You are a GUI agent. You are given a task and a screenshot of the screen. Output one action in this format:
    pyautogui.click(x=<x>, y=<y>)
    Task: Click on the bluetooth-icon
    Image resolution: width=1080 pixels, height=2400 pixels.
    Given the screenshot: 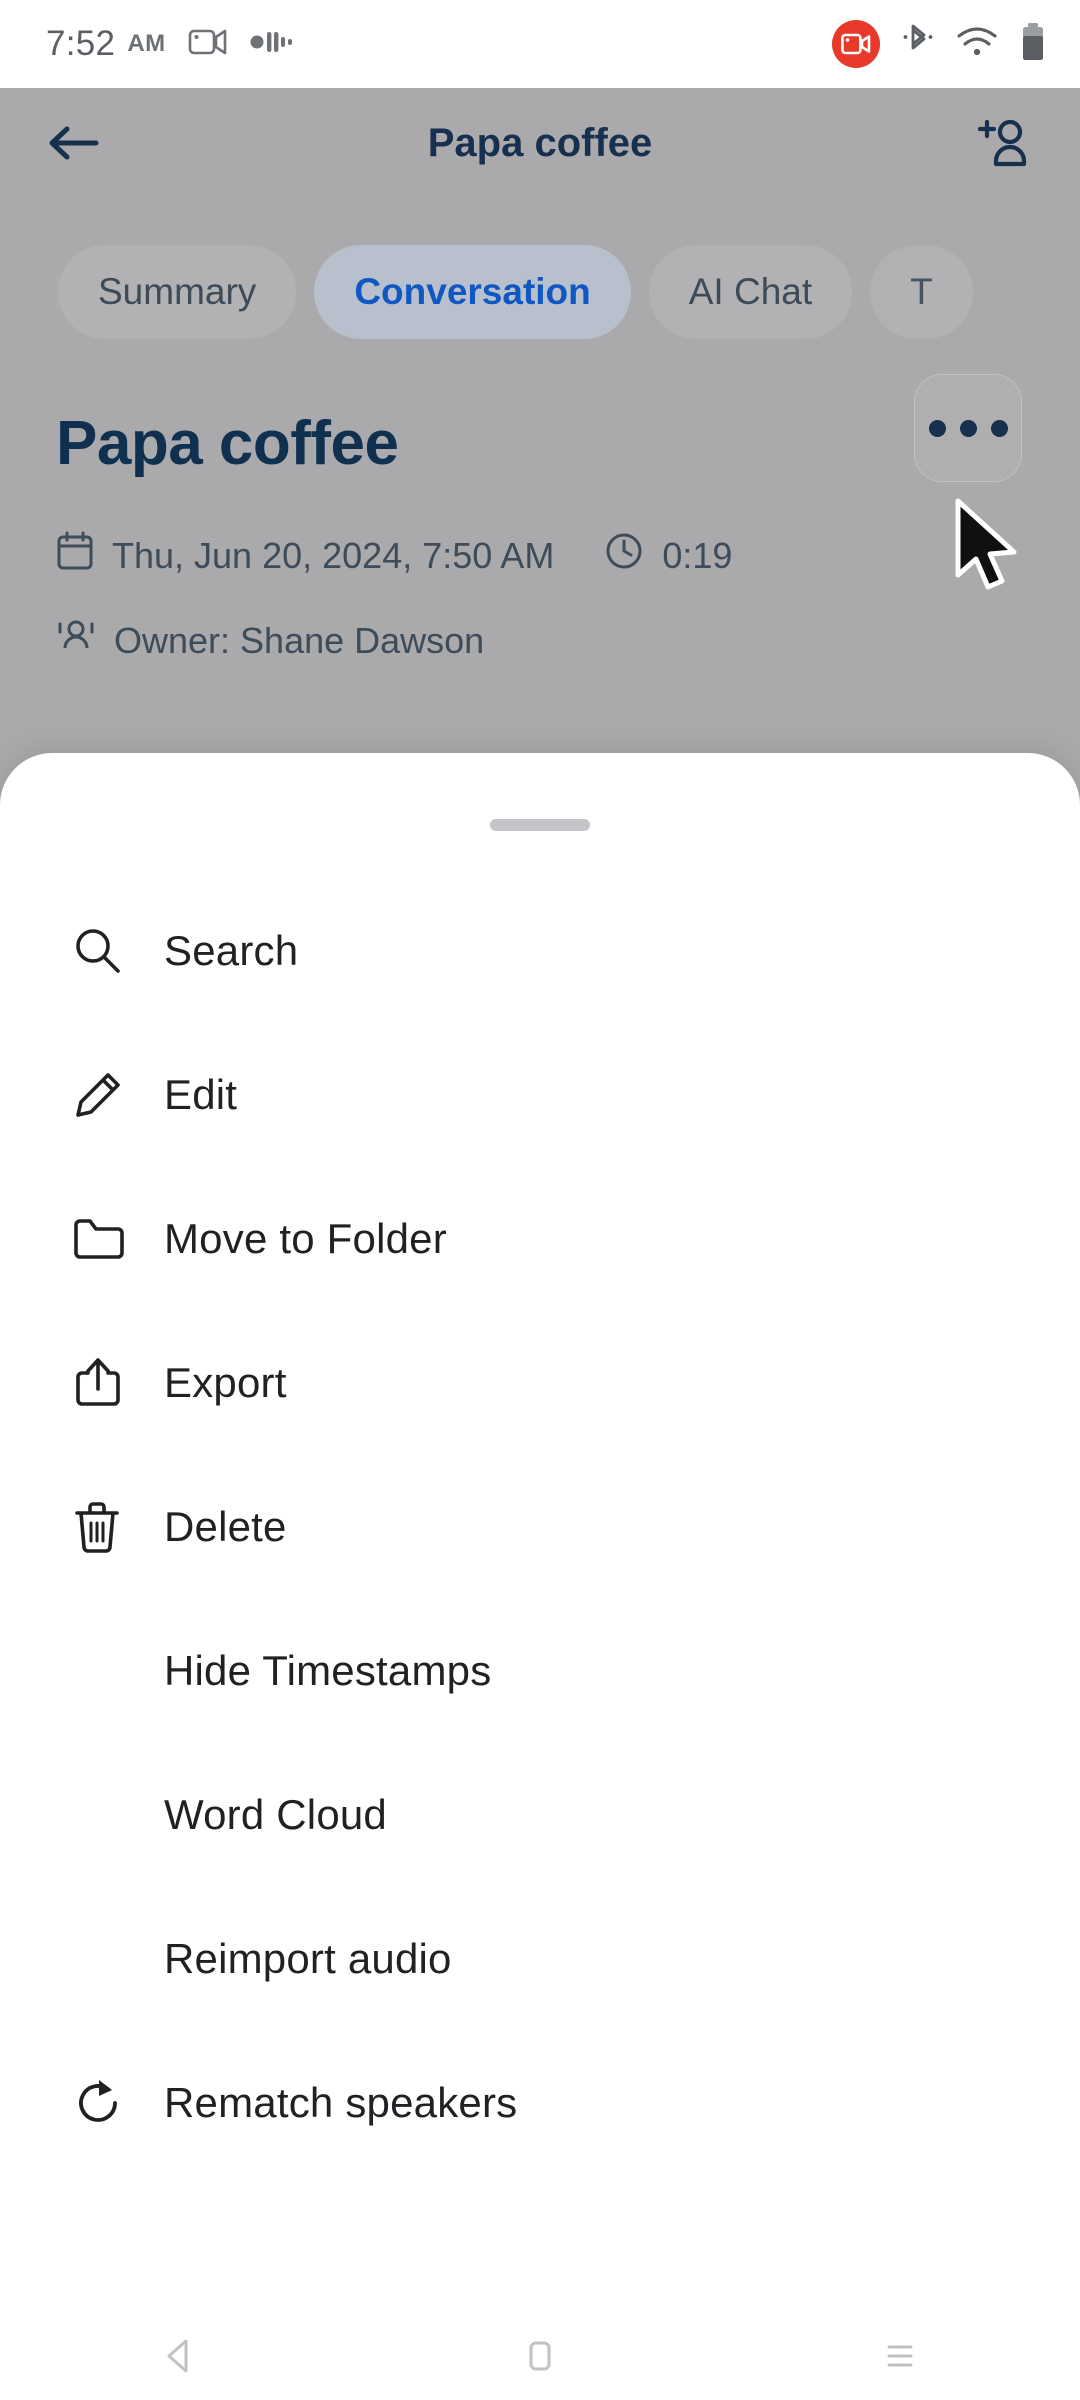 What is the action you would take?
    pyautogui.click(x=918, y=44)
    